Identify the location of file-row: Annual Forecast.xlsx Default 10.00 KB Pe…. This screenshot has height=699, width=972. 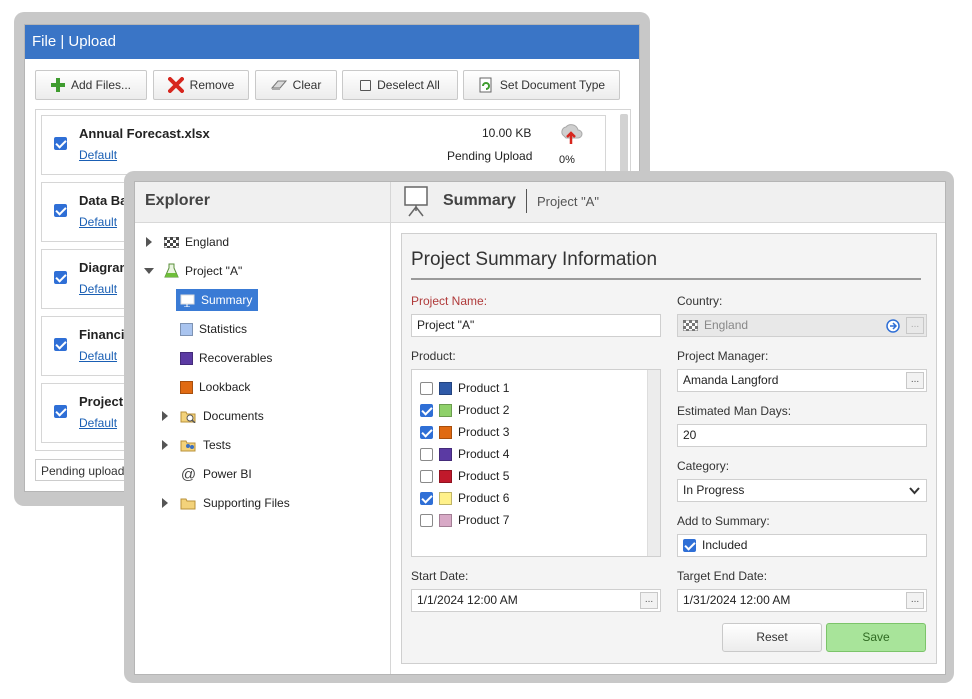
(323, 145).